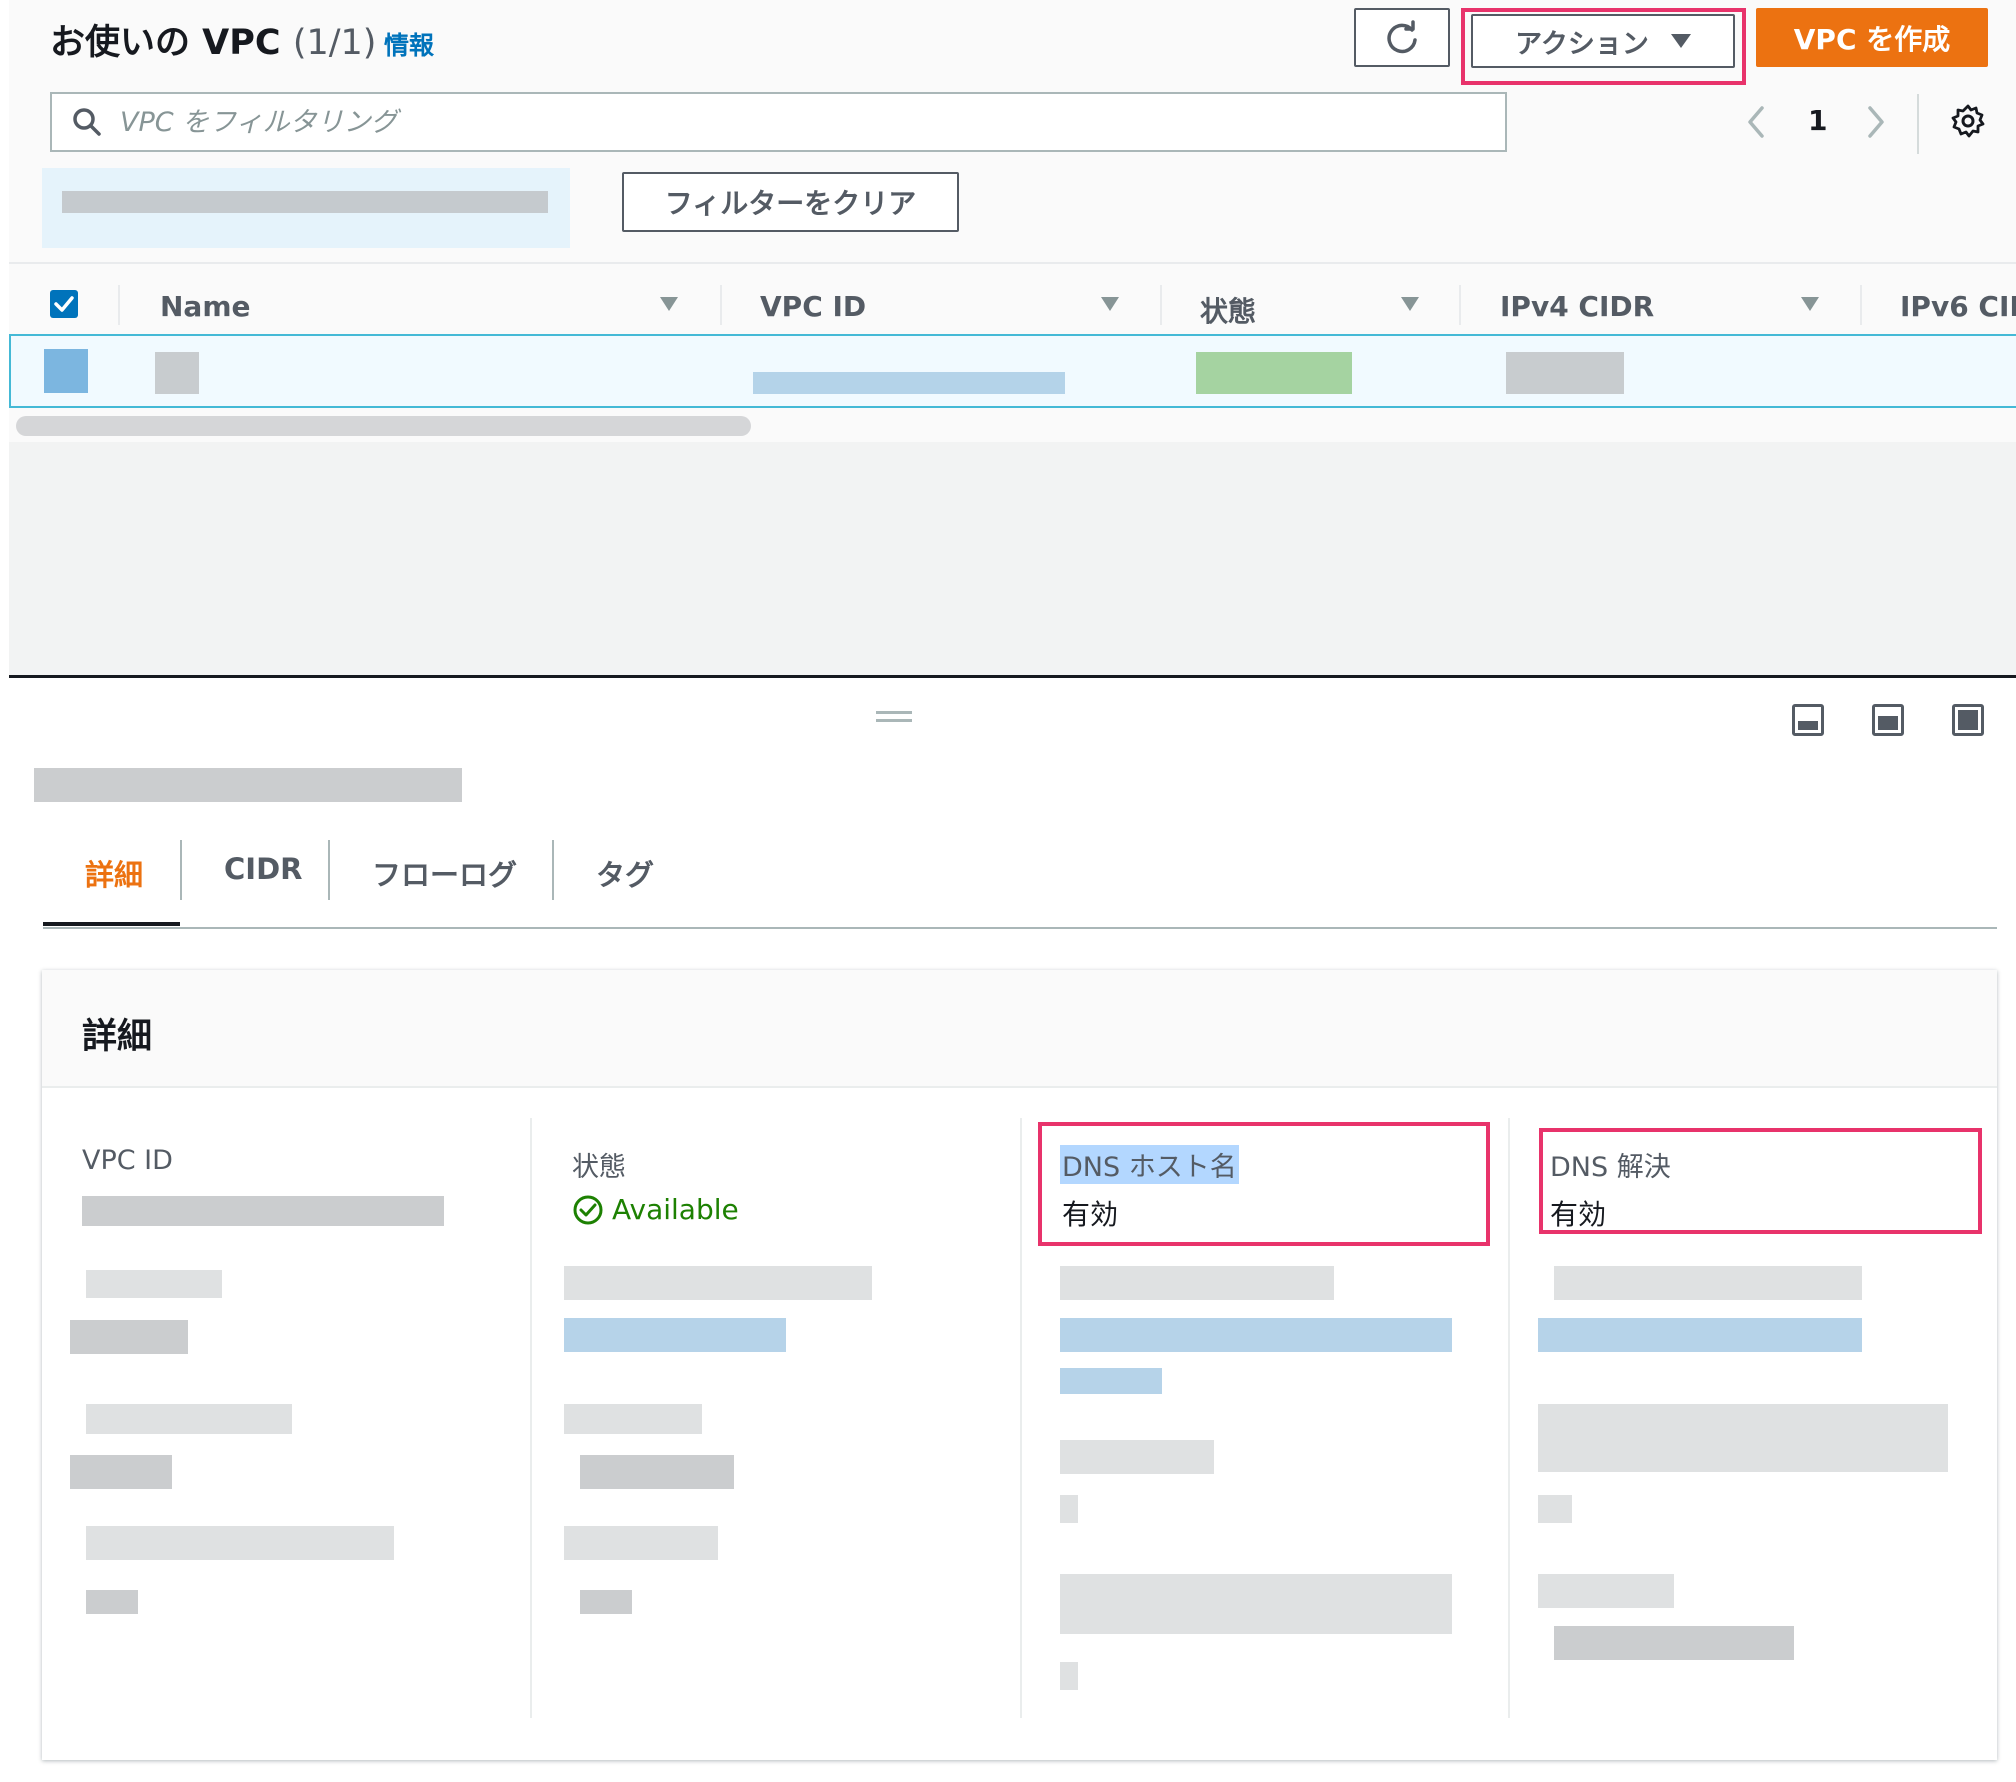 This screenshot has width=2016, height=1782. What do you see at coordinates (588, 1209) in the screenshot?
I see `status-ok-icon` at bounding box center [588, 1209].